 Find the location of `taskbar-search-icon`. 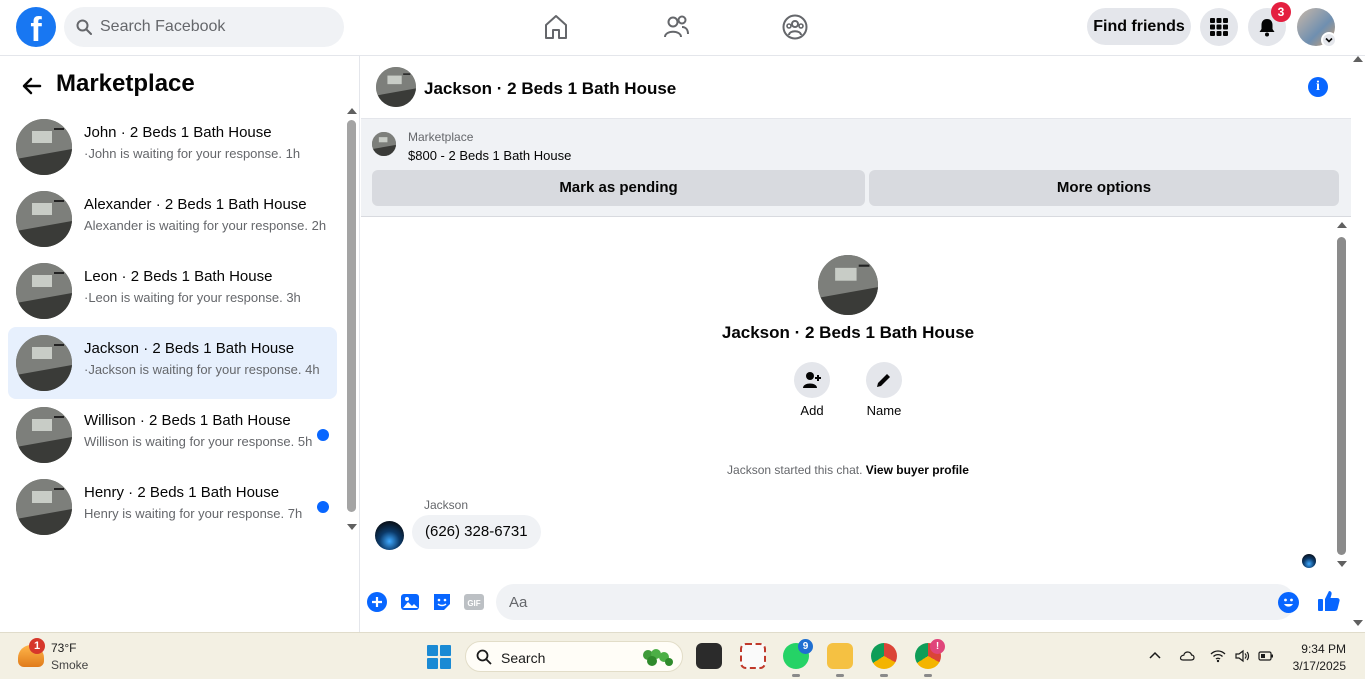

taskbar-search-icon is located at coordinates (484, 657).